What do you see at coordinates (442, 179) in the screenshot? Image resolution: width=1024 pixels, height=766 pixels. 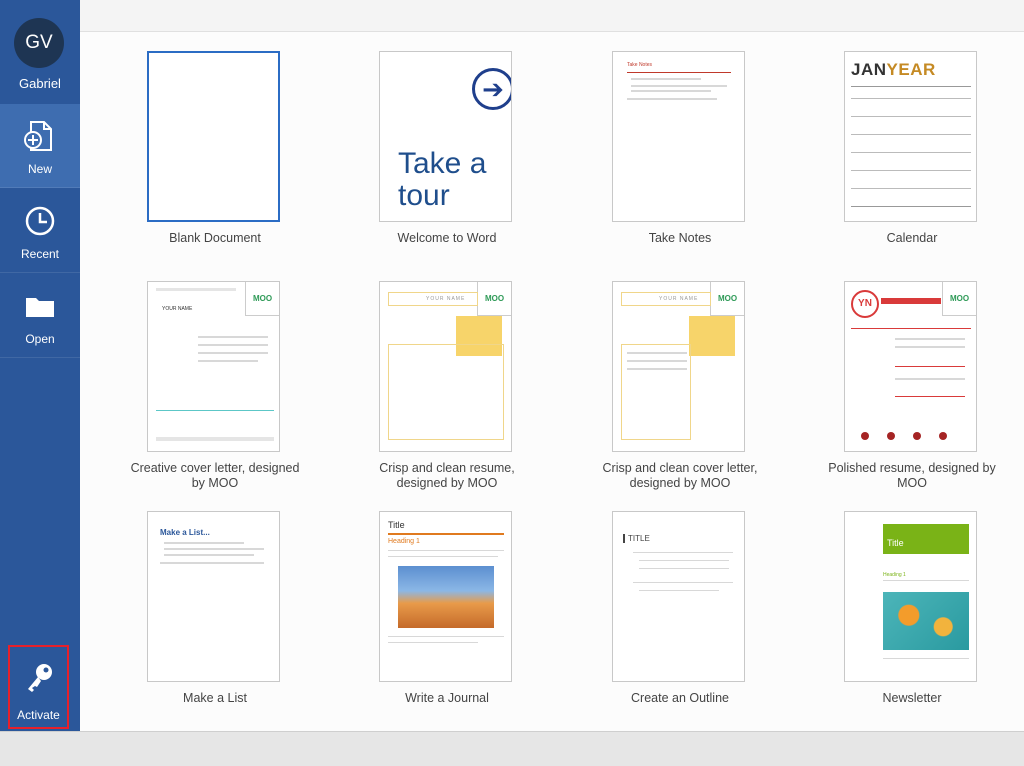 I see `thumb-title: Take a tour` at bounding box center [442, 179].